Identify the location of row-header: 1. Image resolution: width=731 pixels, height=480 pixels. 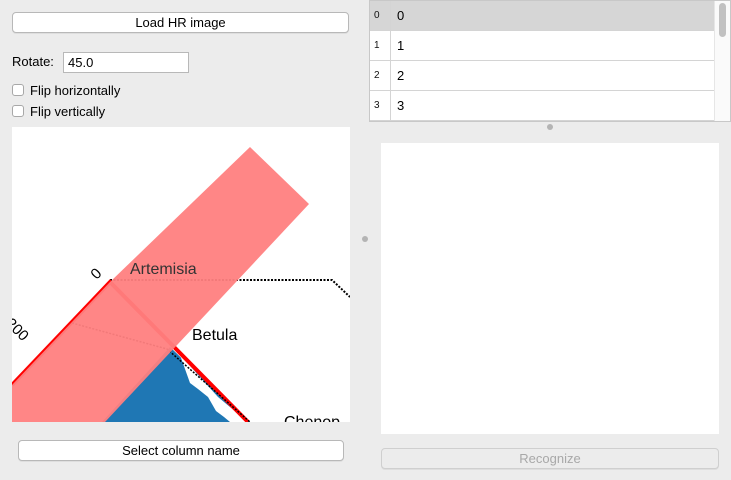
(380, 45).